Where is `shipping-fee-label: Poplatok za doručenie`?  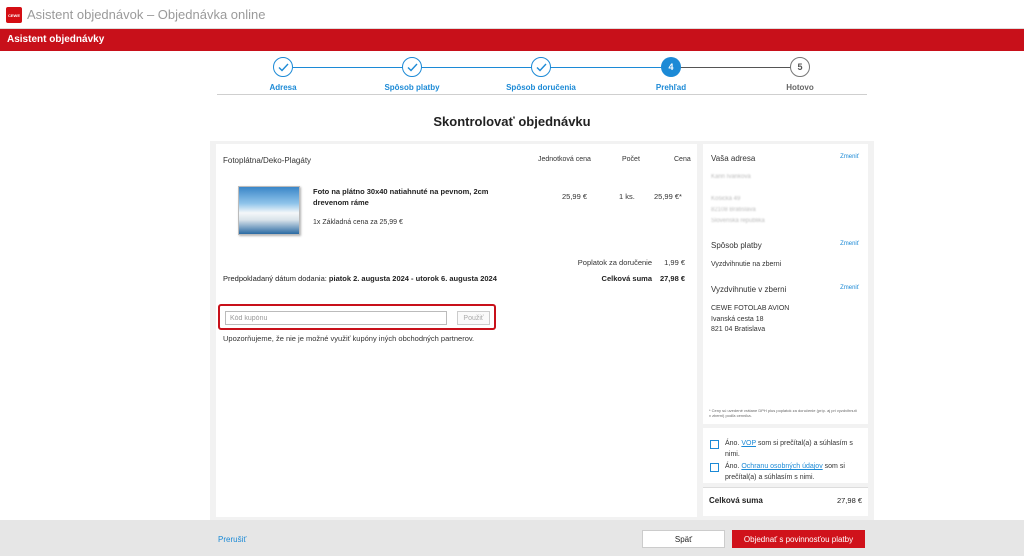
shipping-fee-label: Poplatok za doručenie is located at coordinates (614, 262).